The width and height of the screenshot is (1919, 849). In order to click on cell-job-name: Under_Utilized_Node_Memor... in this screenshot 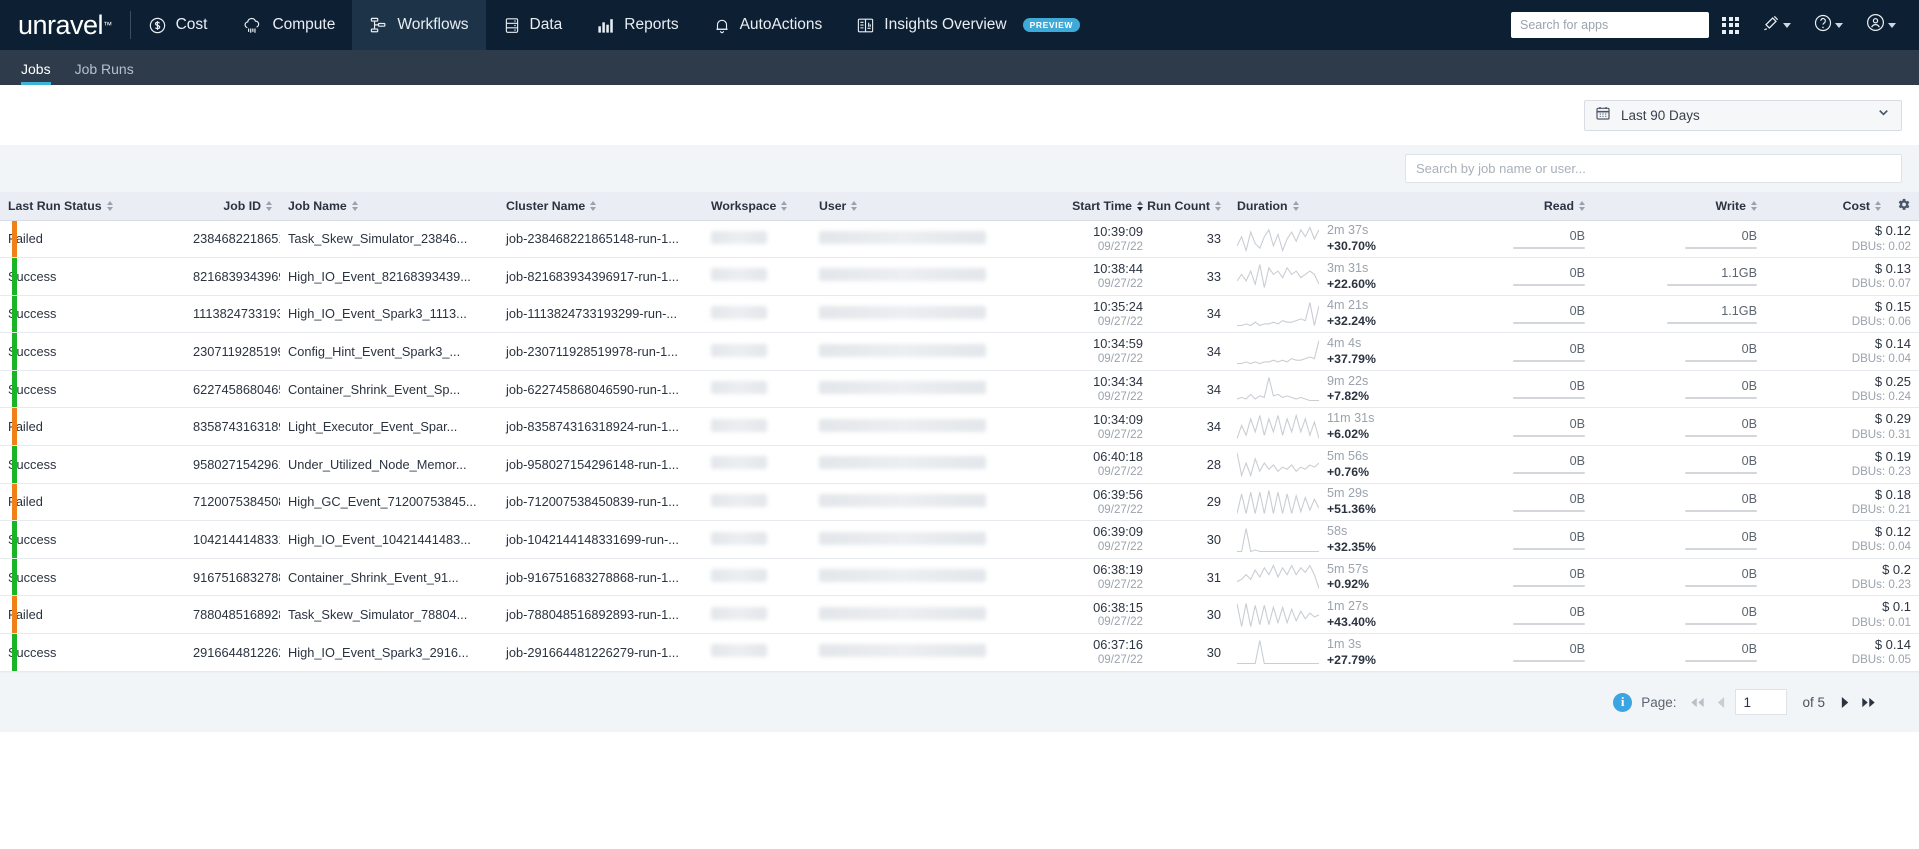, I will do `click(389, 464)`.